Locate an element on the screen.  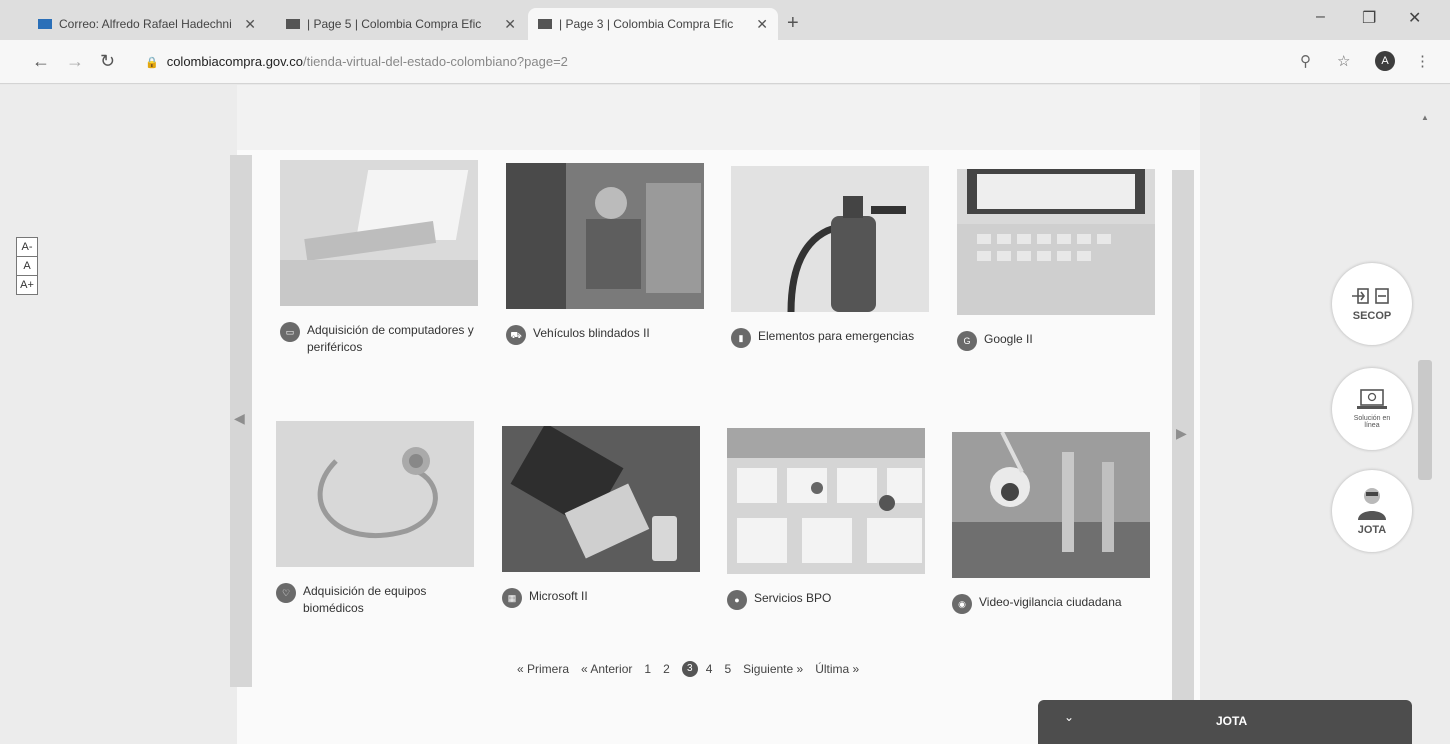
secop-button: SECOP is located at coordinates (1372, 304).